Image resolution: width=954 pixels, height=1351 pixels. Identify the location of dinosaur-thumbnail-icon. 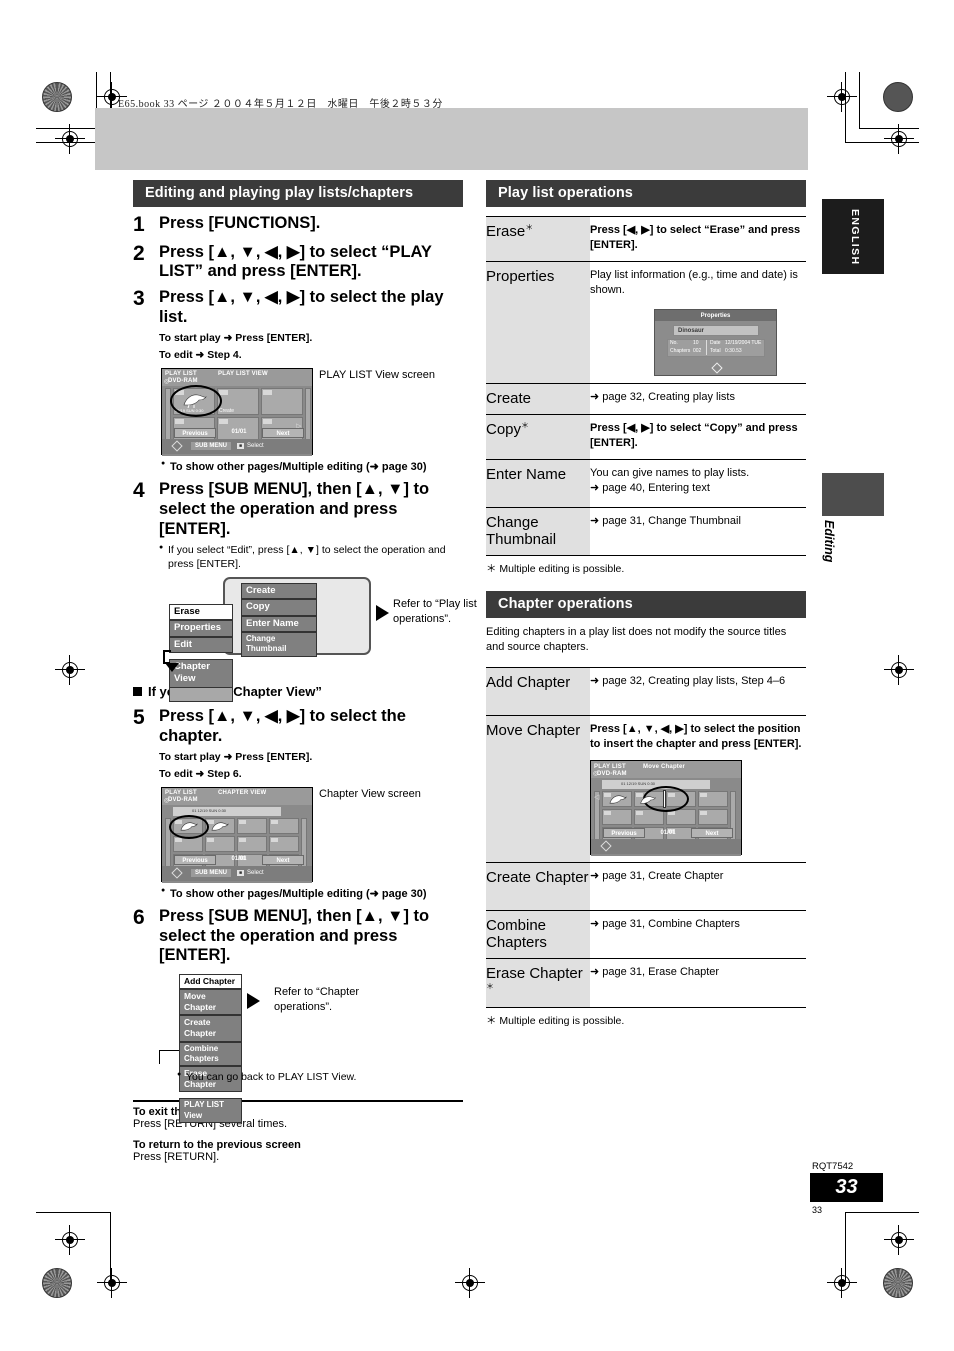
(189, 826).